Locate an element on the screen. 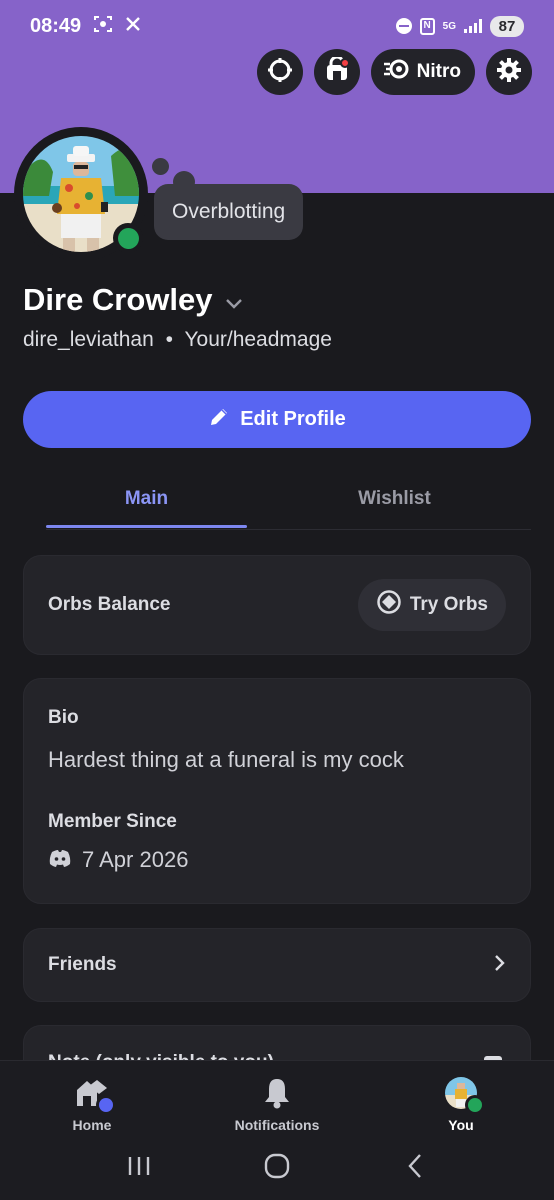 The height and width of the screenshot is (1200, 554). display-name-row: Dire Crowley is located at coordinates (133, 300).